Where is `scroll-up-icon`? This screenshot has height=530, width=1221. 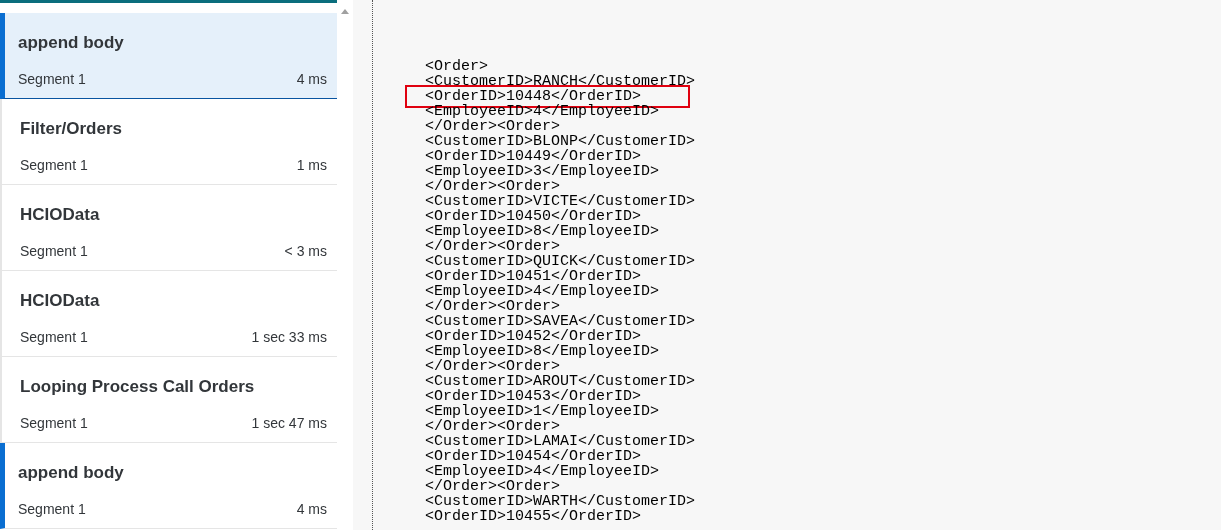
scroll-up-icon is located at coordinates (345, 11).